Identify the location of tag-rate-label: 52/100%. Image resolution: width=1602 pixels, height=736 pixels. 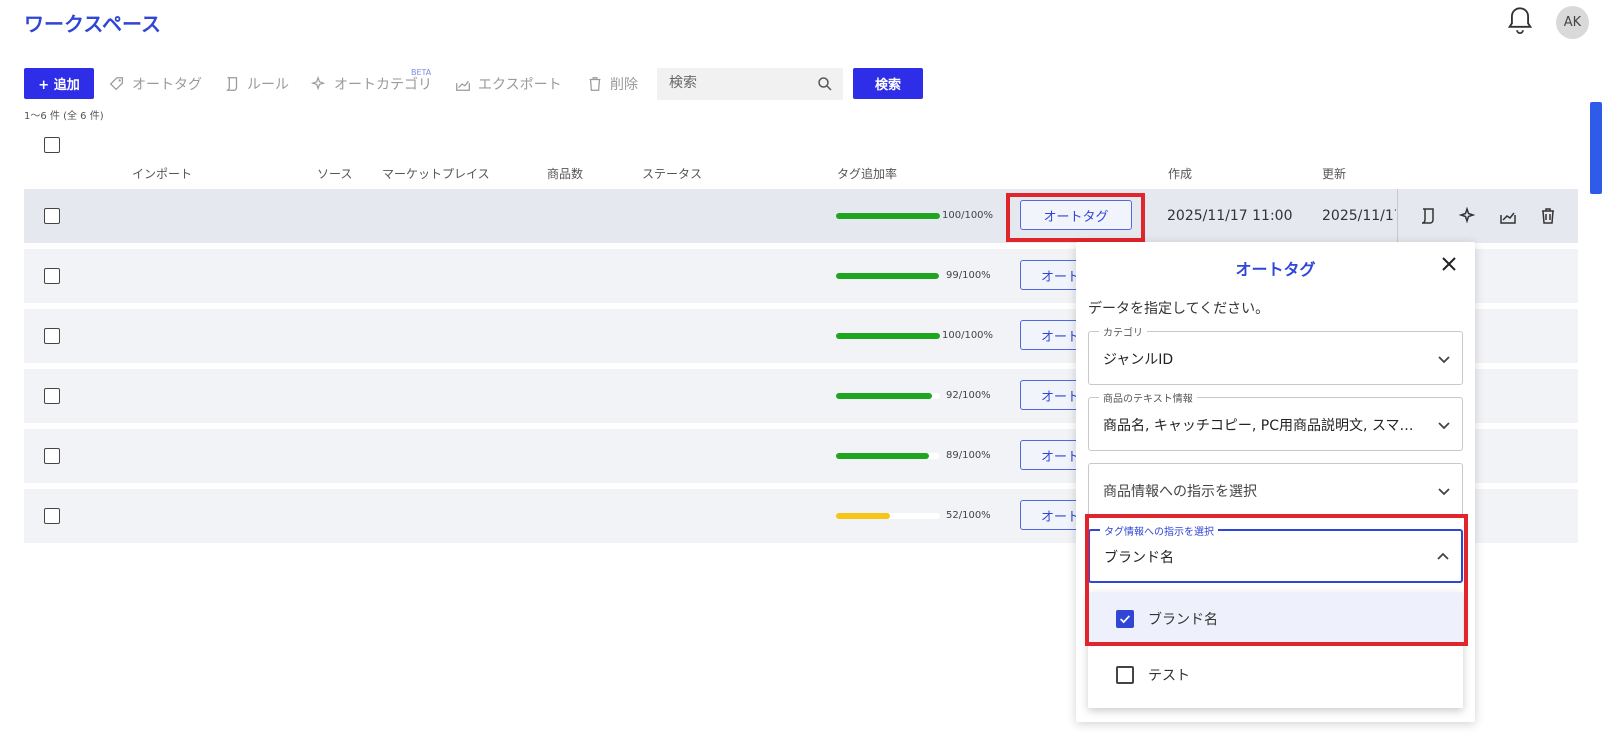
(968, 515).